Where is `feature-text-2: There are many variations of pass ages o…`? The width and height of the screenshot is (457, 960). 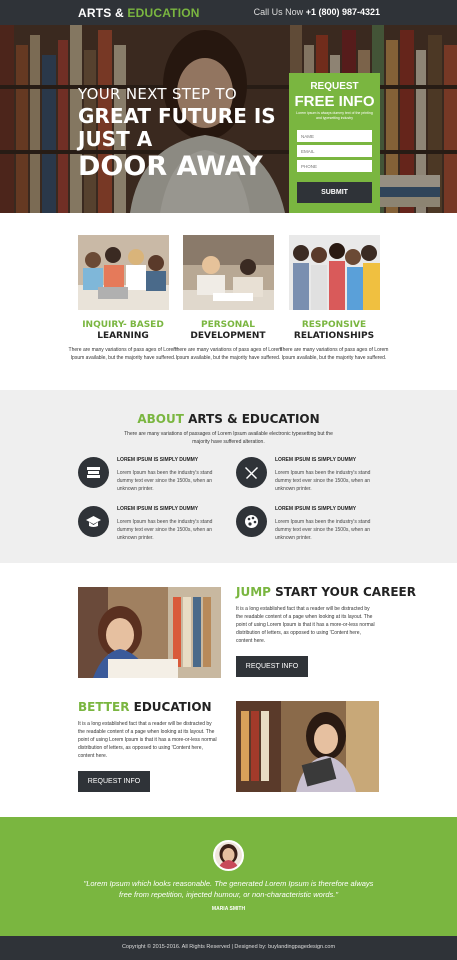 feature-text-2: There are many variations of pass ages o… is located at coordinates (228, 354).